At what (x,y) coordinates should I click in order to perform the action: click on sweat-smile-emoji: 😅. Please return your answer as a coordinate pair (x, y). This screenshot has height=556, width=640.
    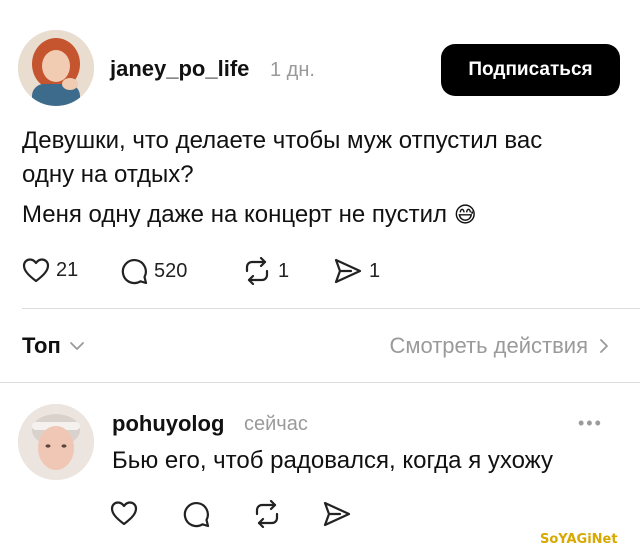
    Looking at the image, I should click on (465, 214).